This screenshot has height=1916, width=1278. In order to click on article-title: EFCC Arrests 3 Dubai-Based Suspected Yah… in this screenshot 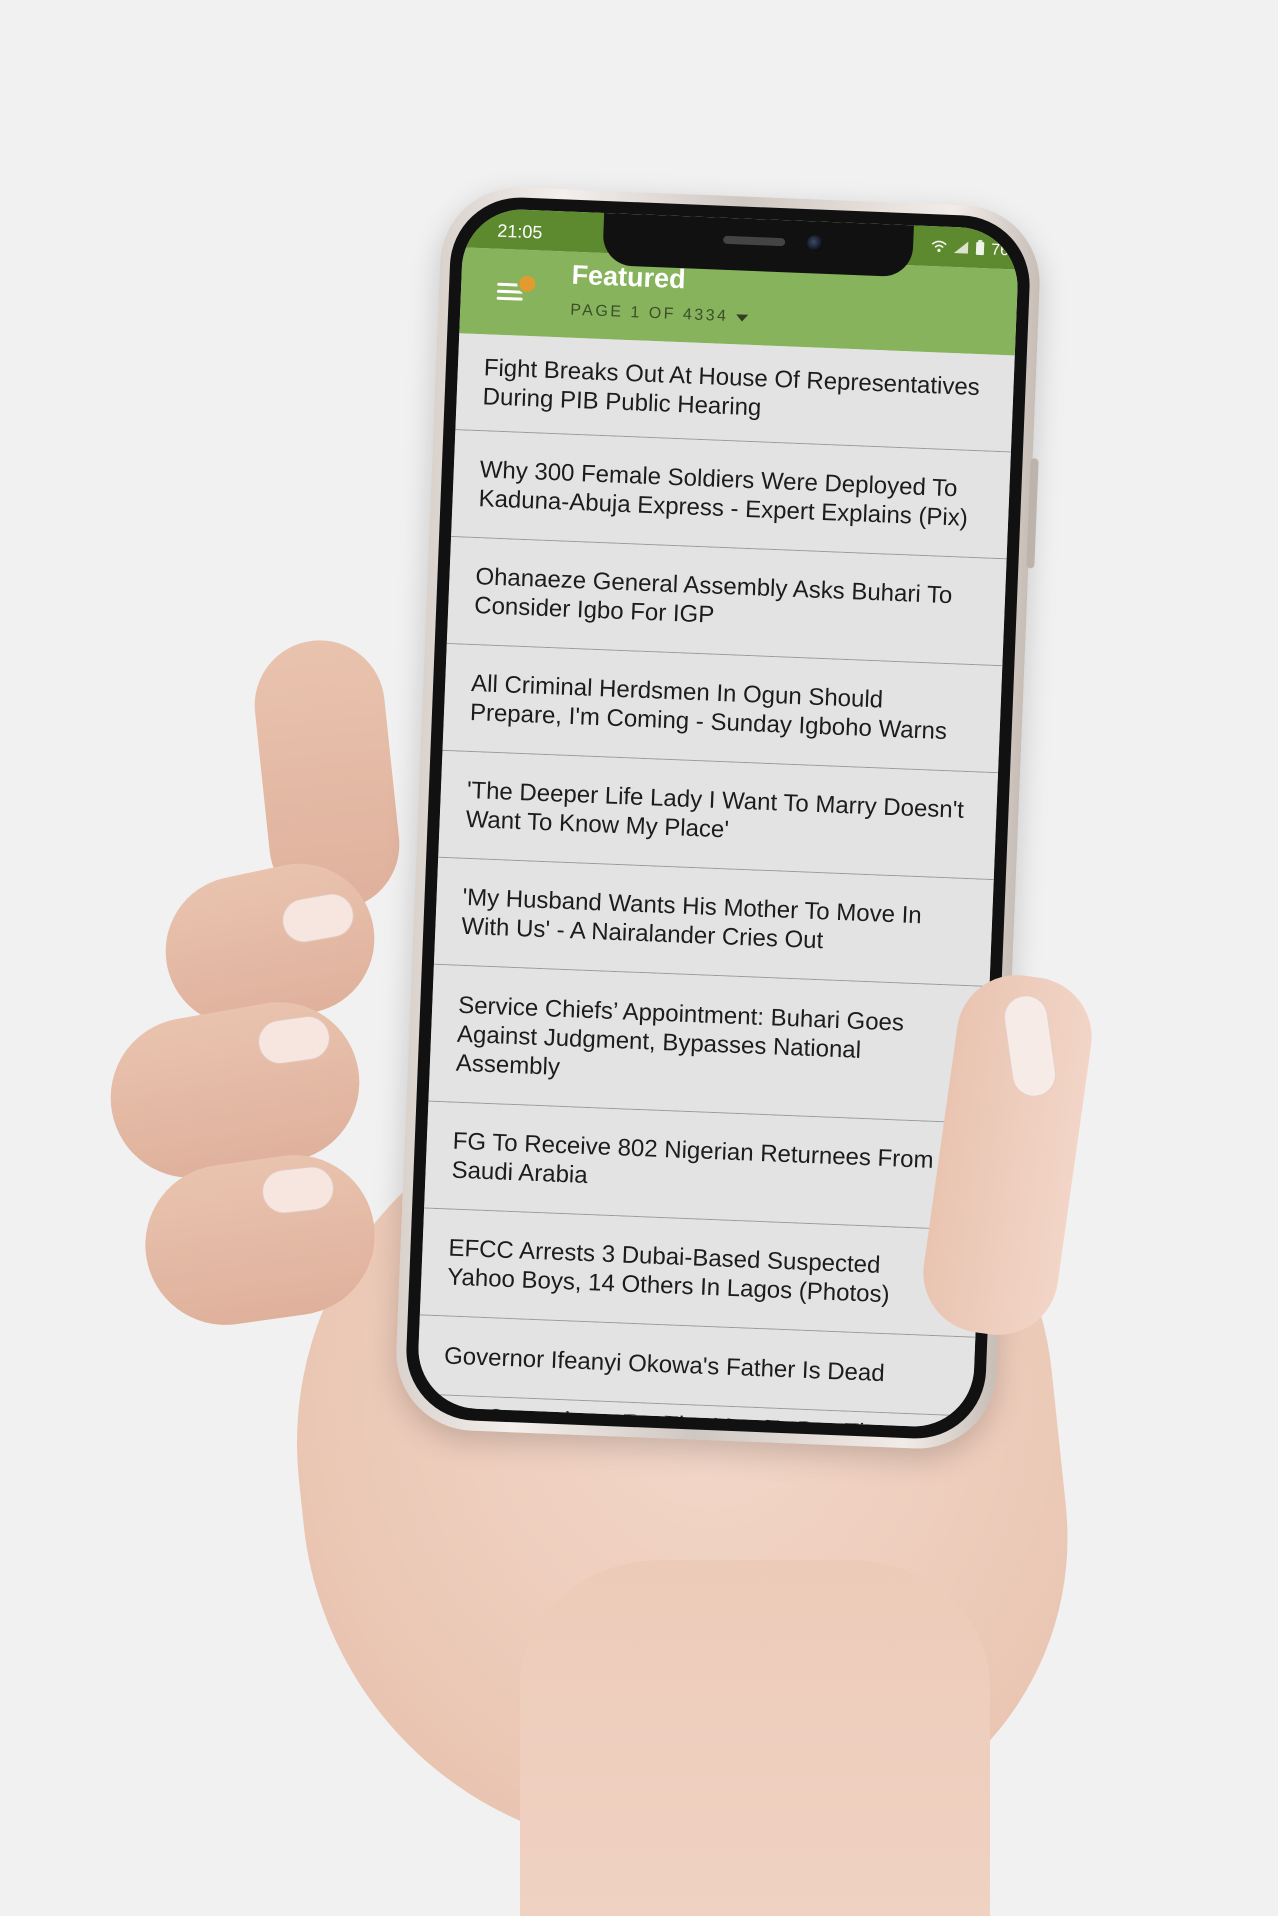, I will do `click(668, 1271)`.